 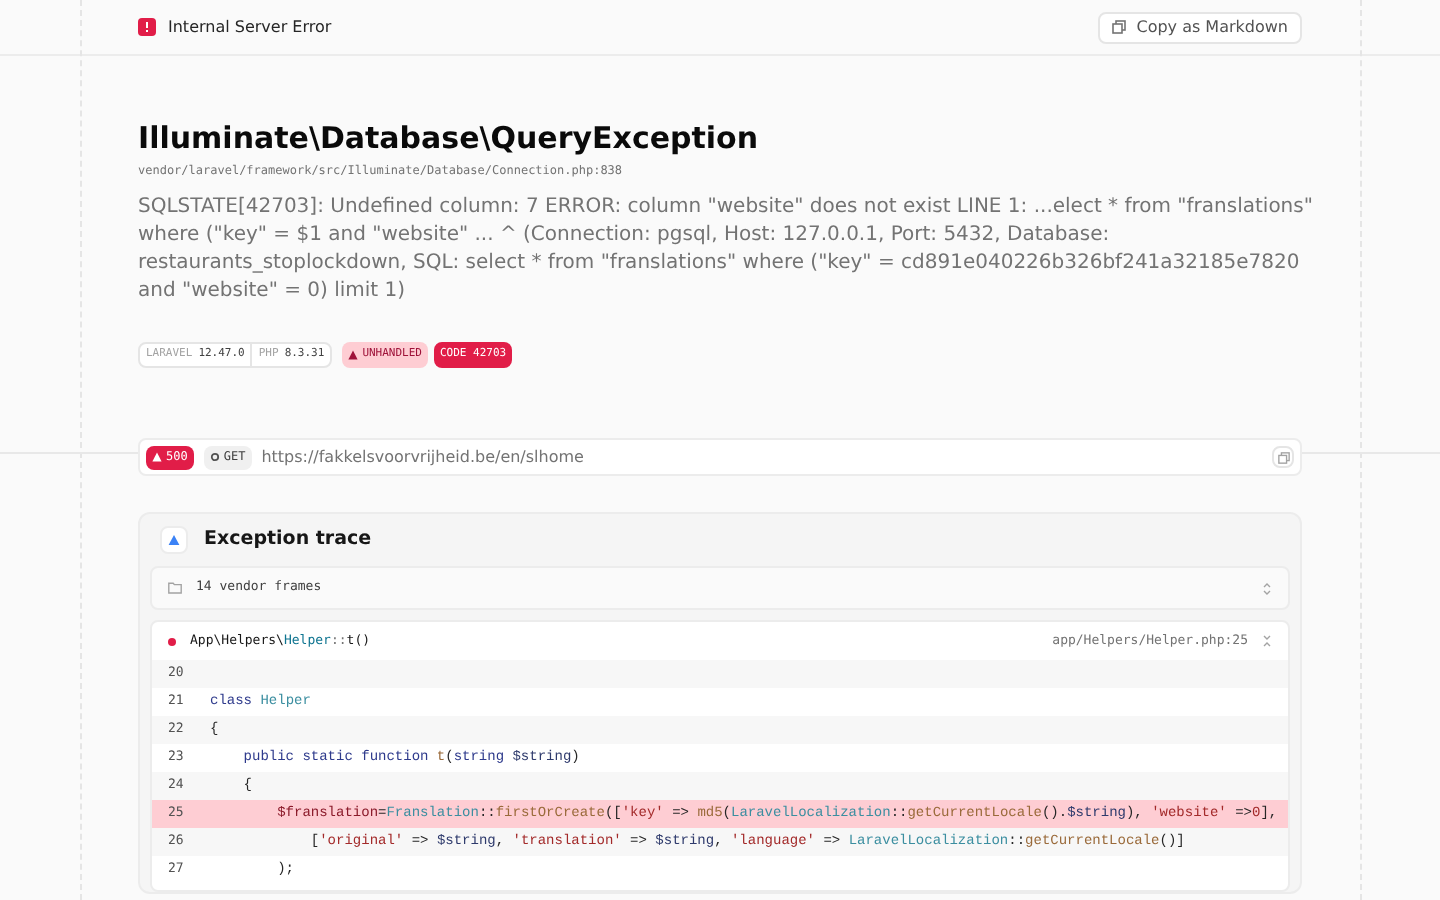 What do you see at coordinates (174, 540) in the screenshot?
I see `warning-icon` at bounding box center [174, 540].